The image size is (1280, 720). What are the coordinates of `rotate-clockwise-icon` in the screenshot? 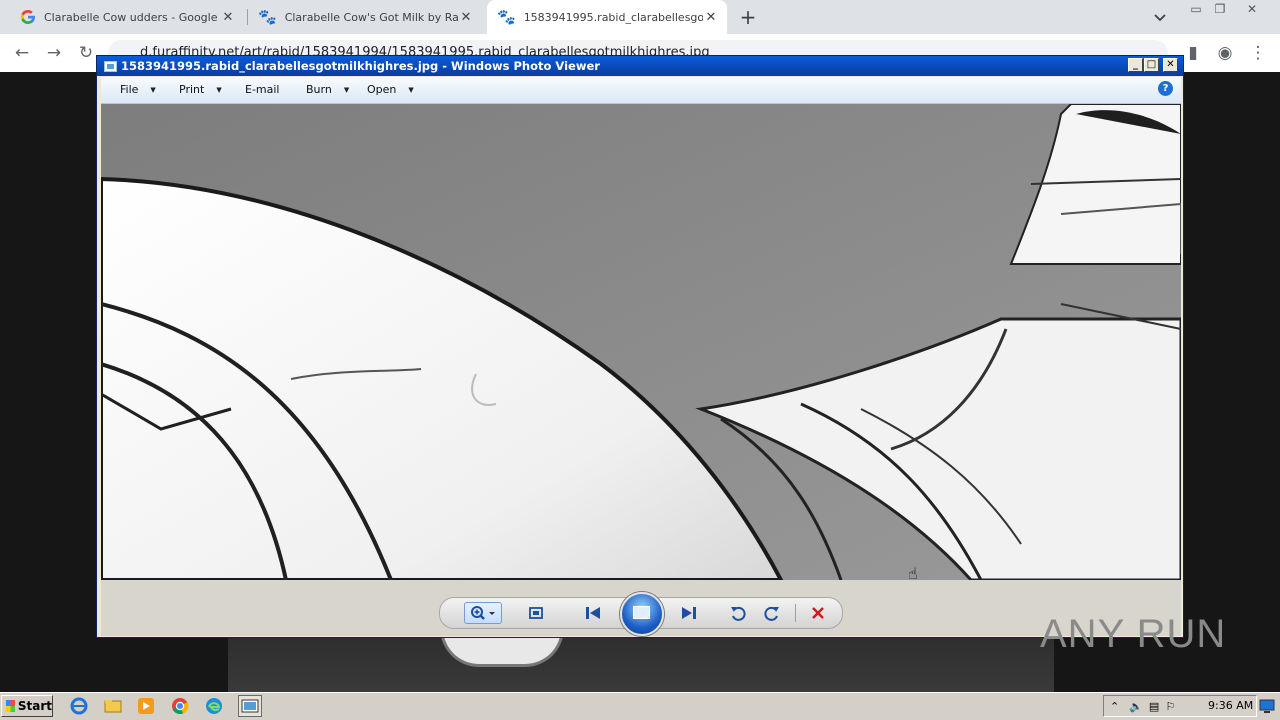 It's located at (772, 613).